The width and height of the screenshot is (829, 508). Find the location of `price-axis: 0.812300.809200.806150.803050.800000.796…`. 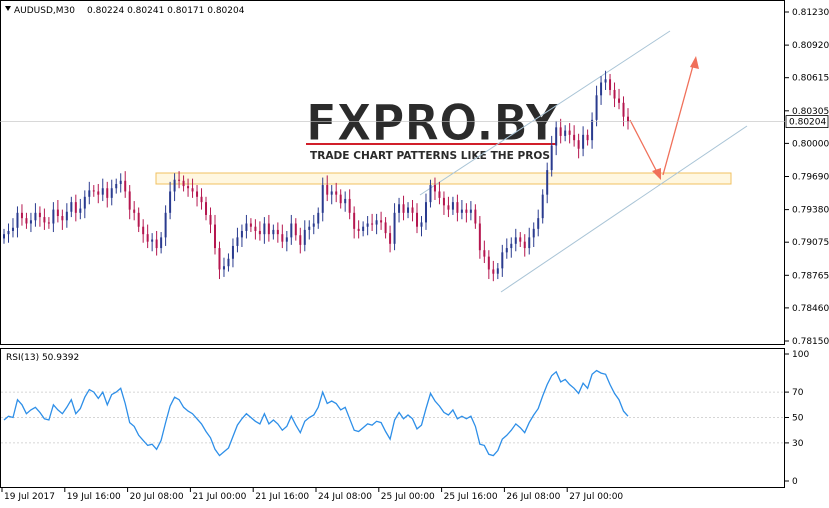

price-axis: 0.812300.809200.806150.803050.800000.796… is located at coordinates (807, 177).